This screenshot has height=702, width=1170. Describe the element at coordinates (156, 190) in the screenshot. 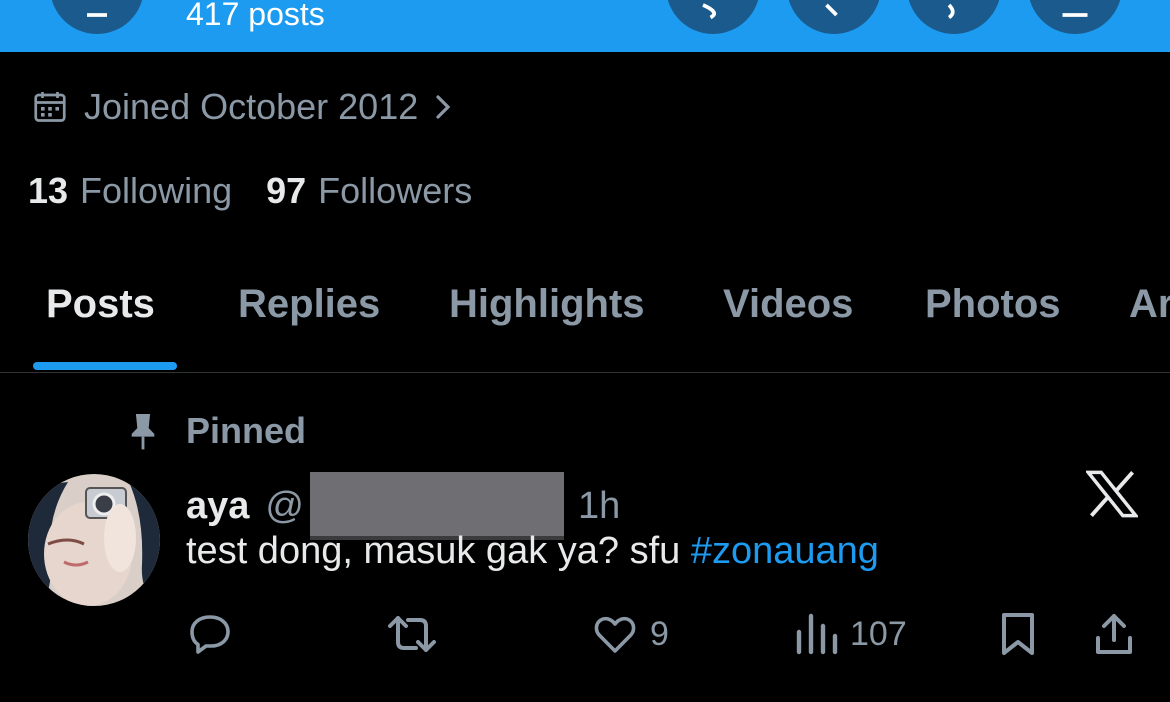

I see `following-label: Following` at that location.